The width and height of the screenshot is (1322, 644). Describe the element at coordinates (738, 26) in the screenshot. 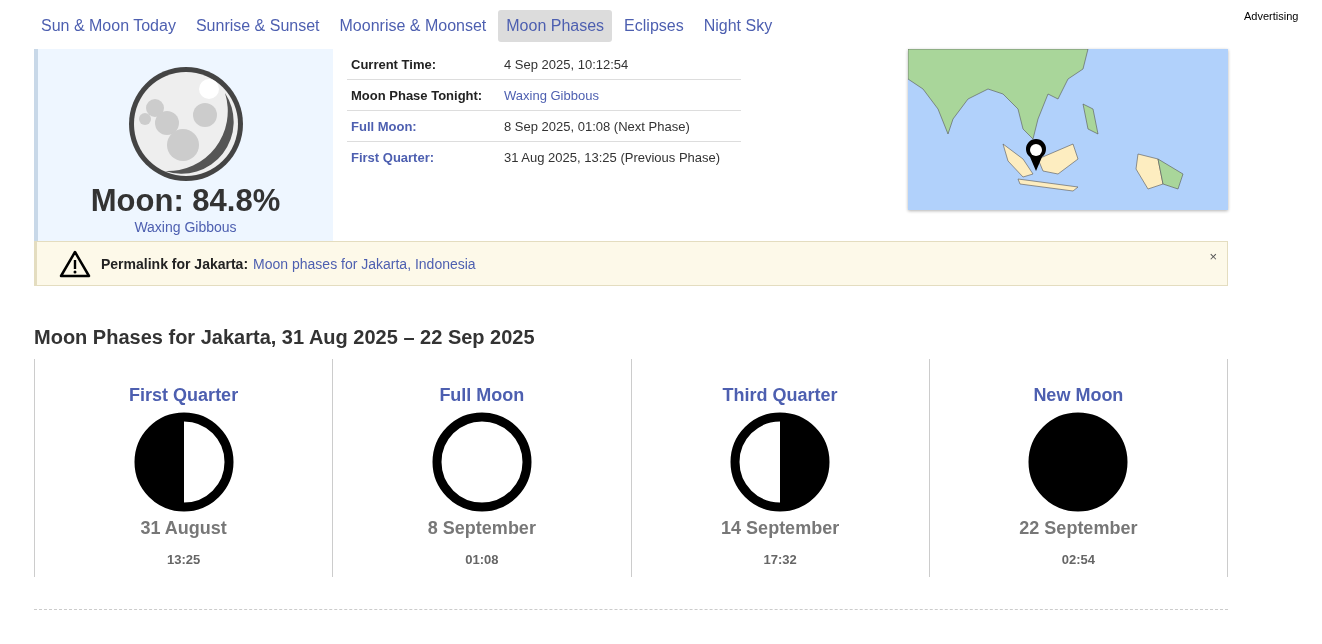

I see `nav-tab: Night Sky` at that location.